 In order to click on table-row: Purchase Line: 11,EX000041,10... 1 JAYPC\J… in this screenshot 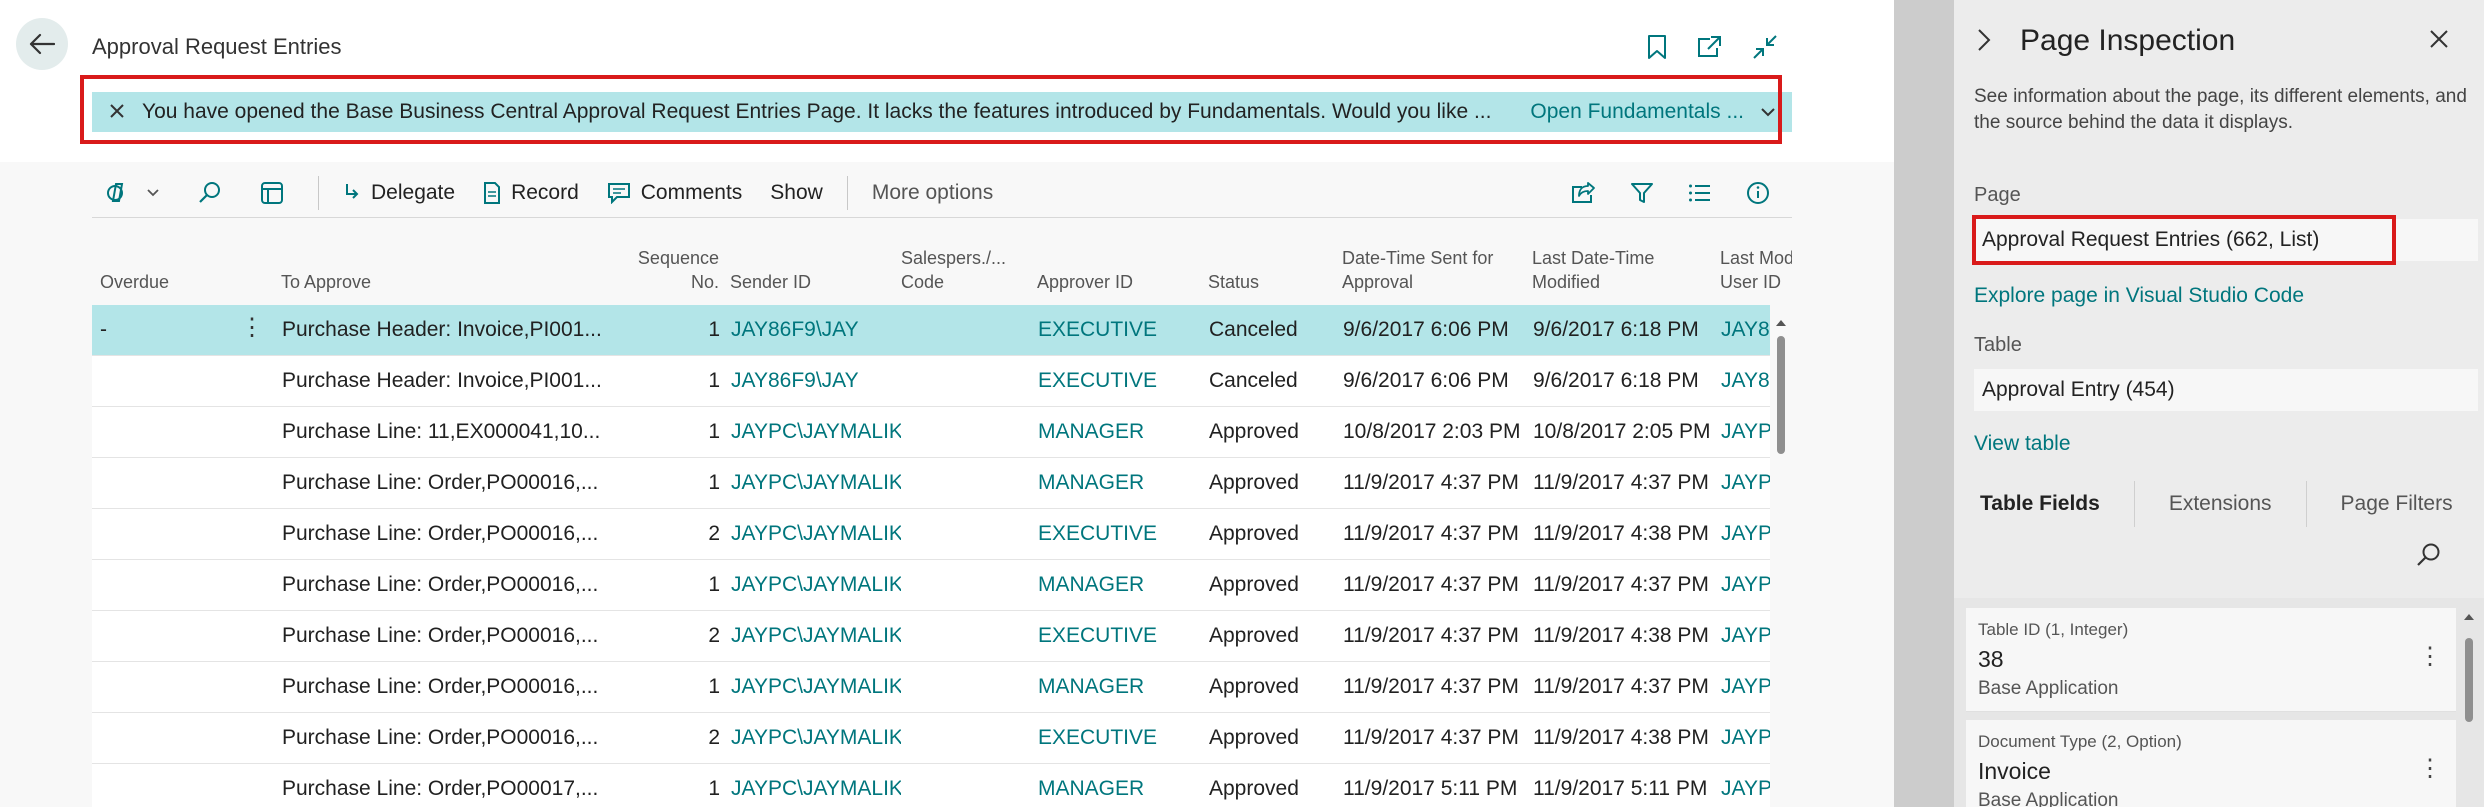, I will do `click(931, 432)`.